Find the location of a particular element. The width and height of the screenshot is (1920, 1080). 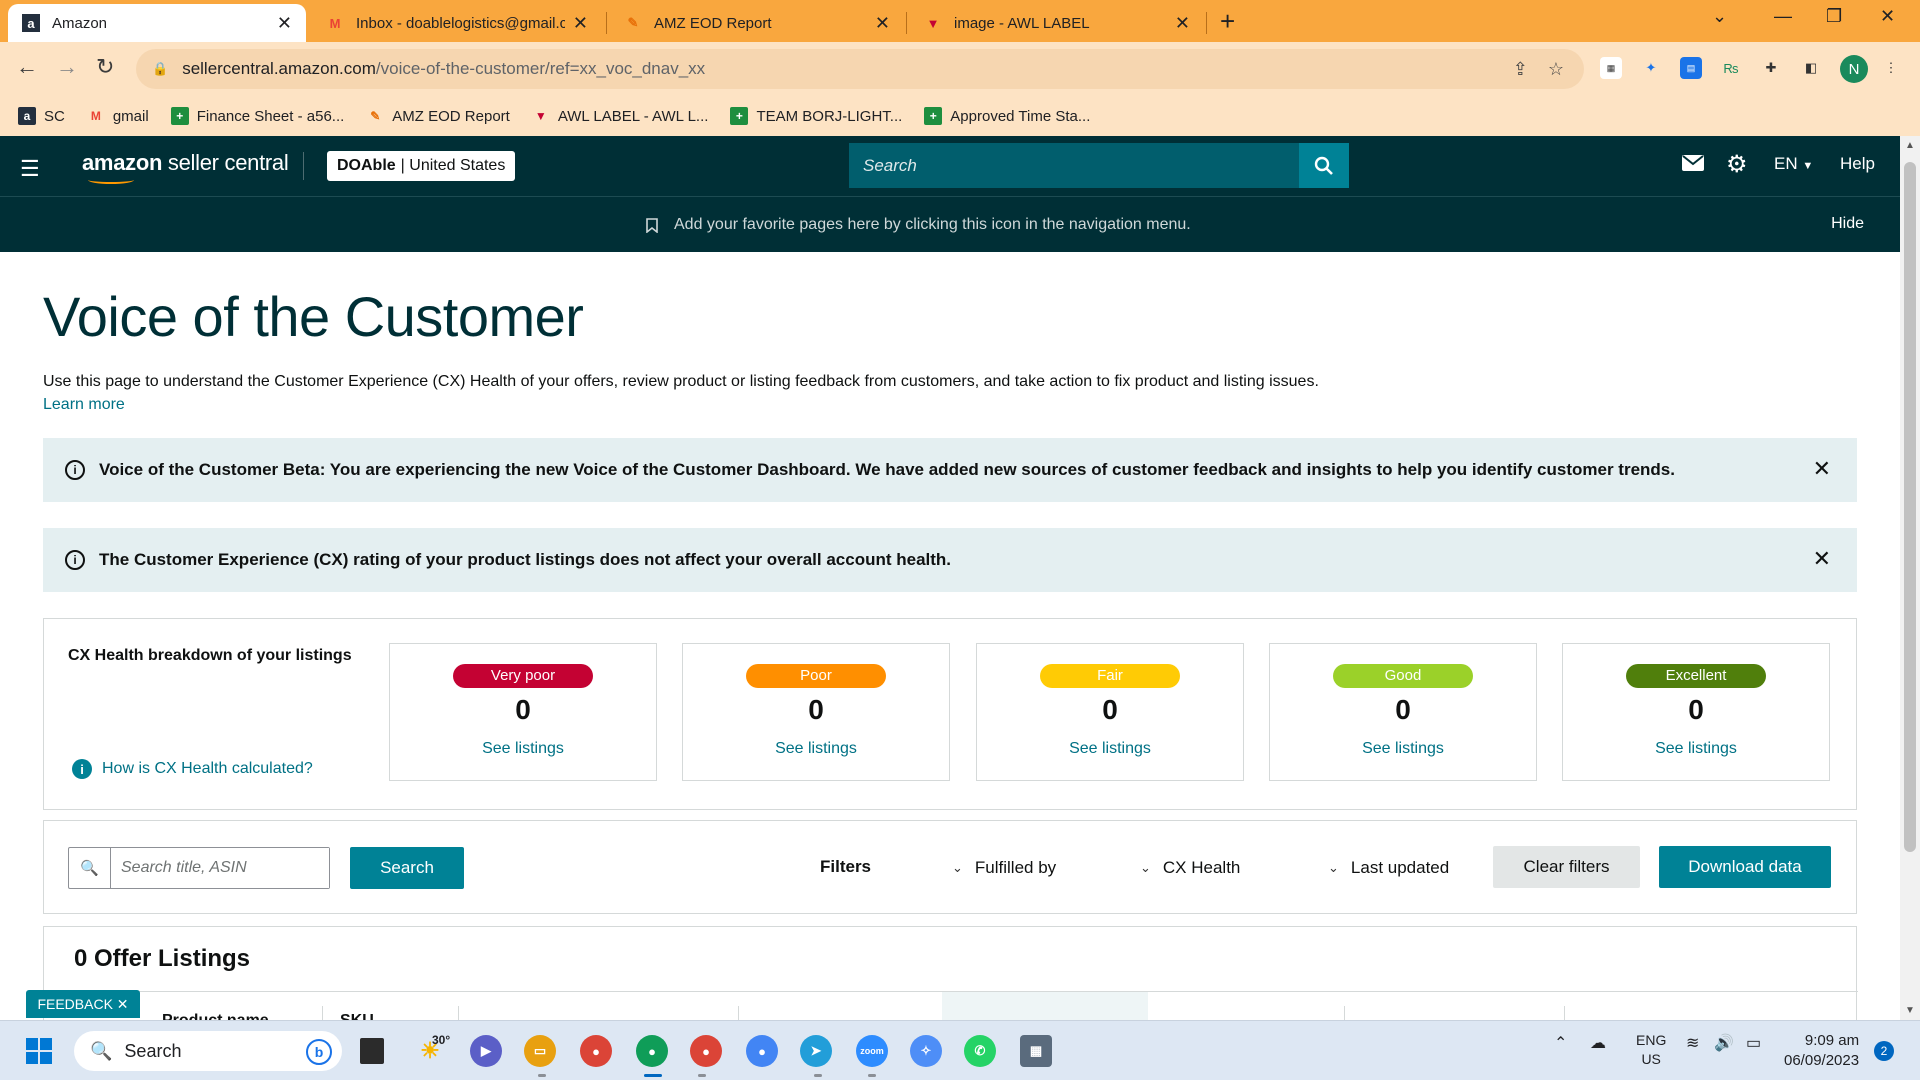

taskbar-clock: 9:09 am 06/09/2023 is located at coordinates (1821, 1051).